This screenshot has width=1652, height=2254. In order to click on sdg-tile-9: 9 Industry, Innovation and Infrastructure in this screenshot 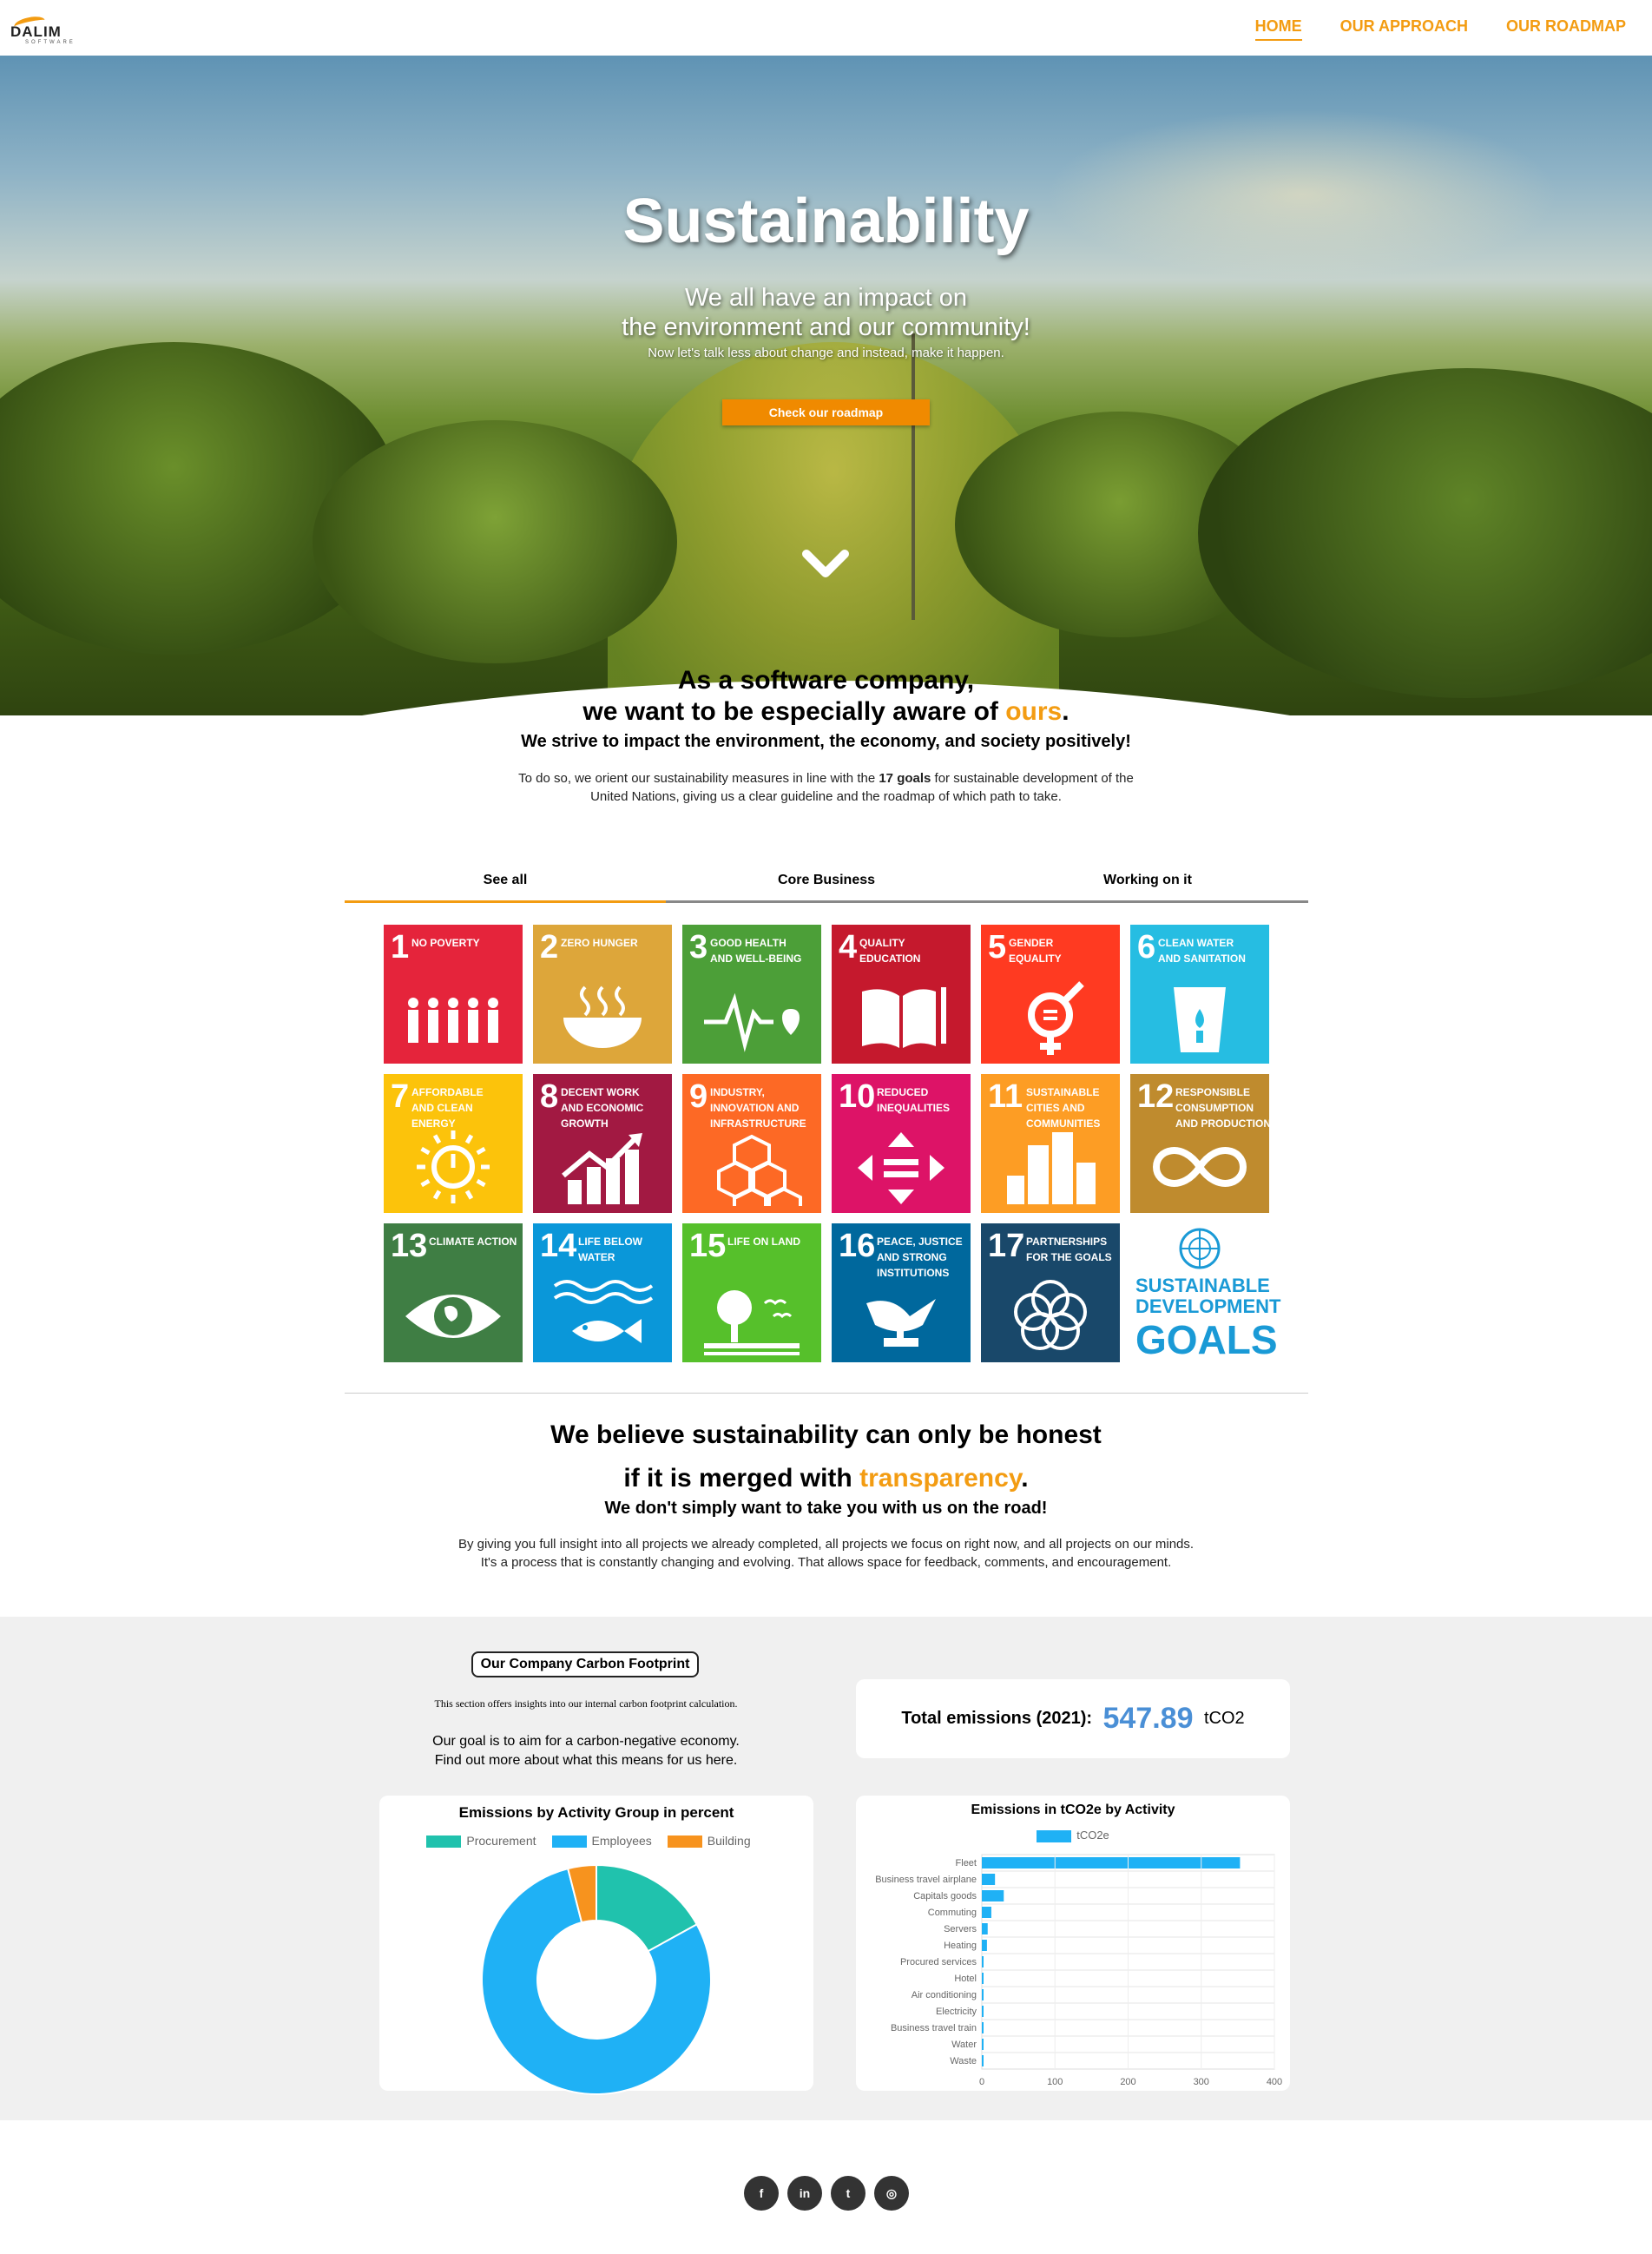, I will do `click(751, 1143)`.